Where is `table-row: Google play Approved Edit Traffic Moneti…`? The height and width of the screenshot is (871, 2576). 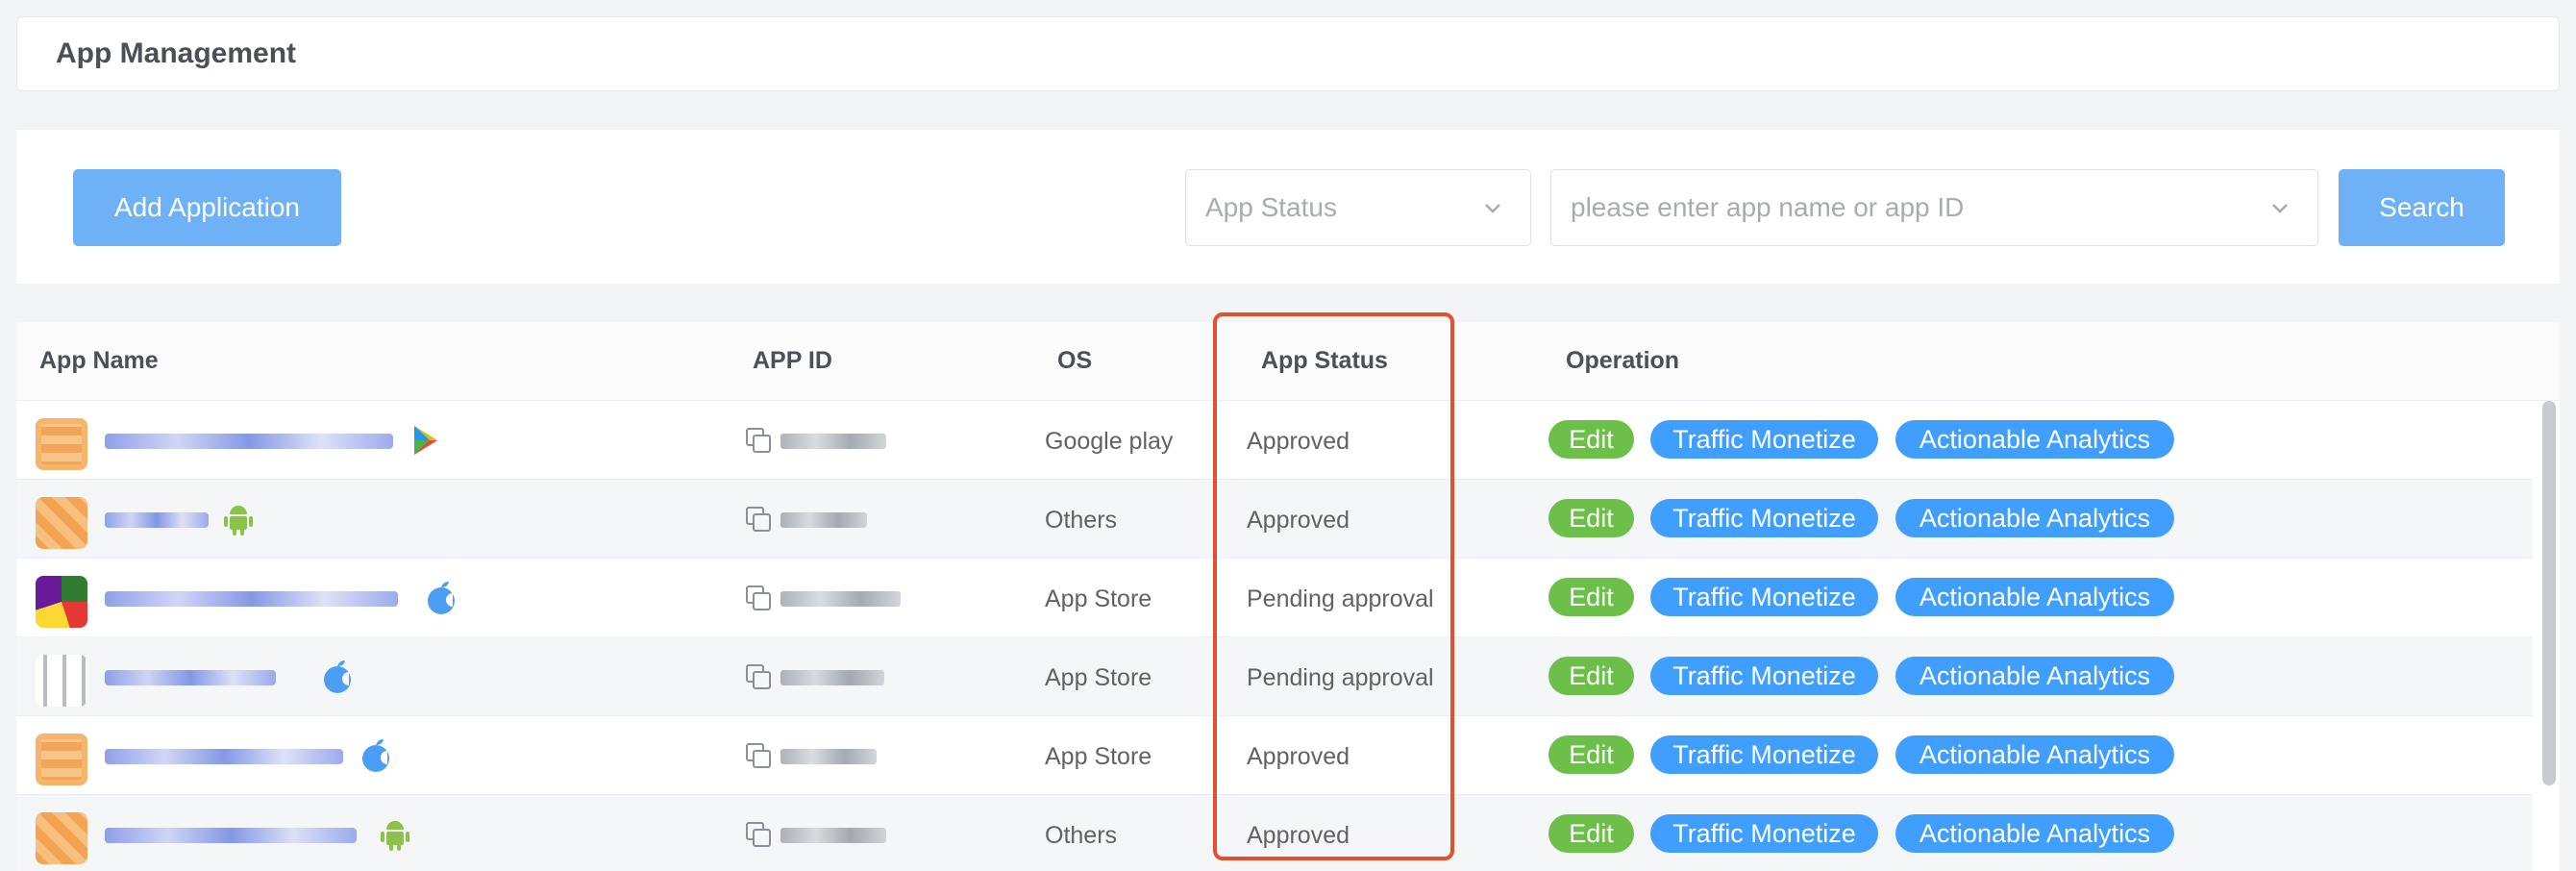
table-row: Google play Approved Edit Traffic Moneti… is located at coordinates (1274, 440).